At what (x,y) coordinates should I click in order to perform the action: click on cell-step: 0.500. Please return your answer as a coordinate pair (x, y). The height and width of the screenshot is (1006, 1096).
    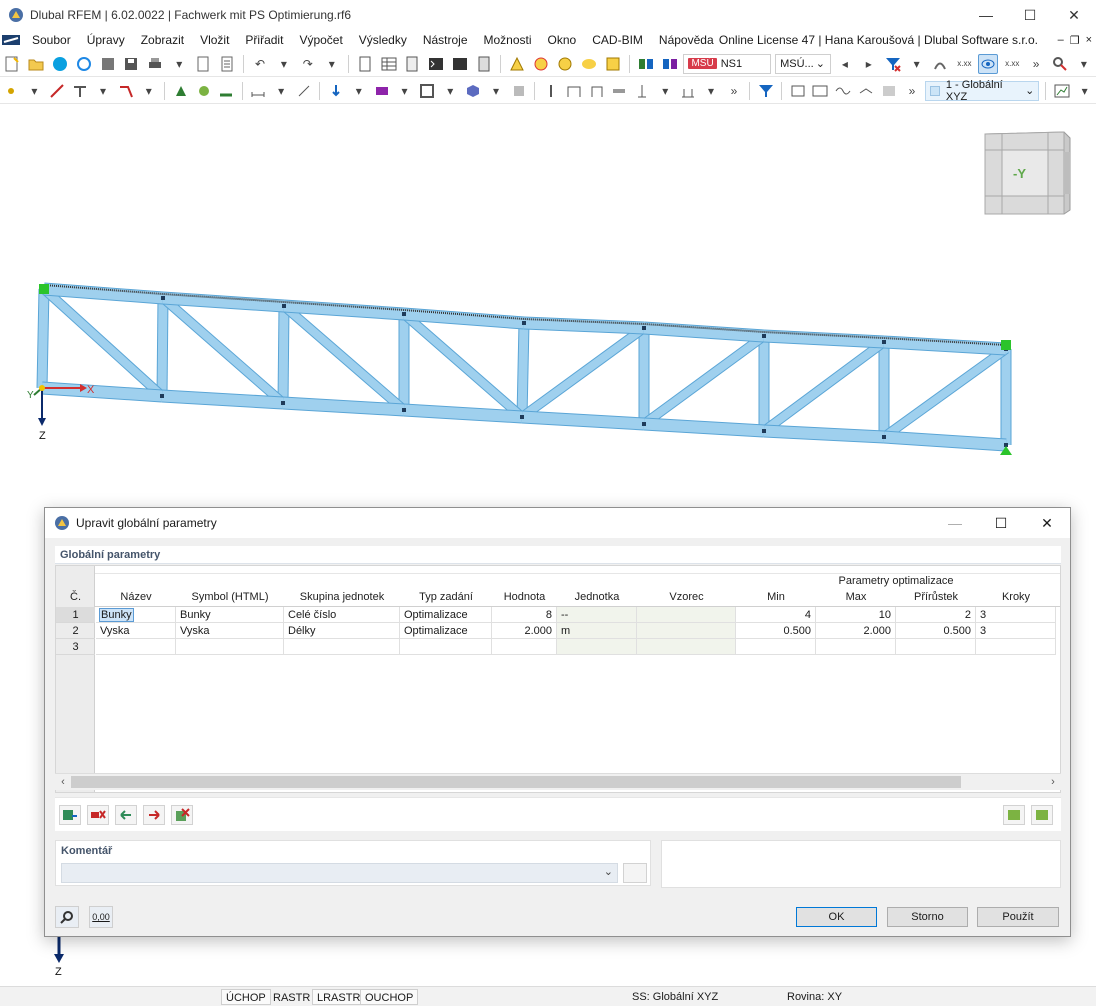
    Looking at the image, I should click on (936, 631).